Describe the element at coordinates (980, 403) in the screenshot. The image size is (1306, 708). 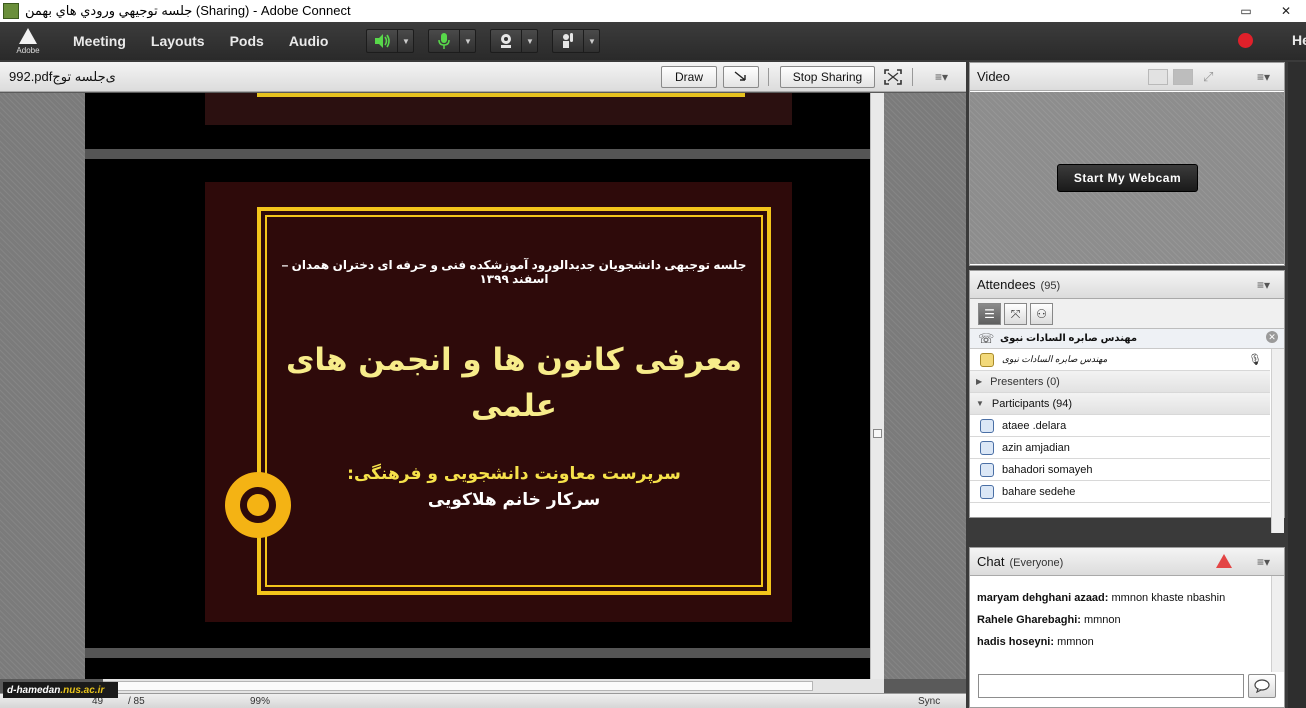
I see `expanded-triangle-icon: ▼` at that location.